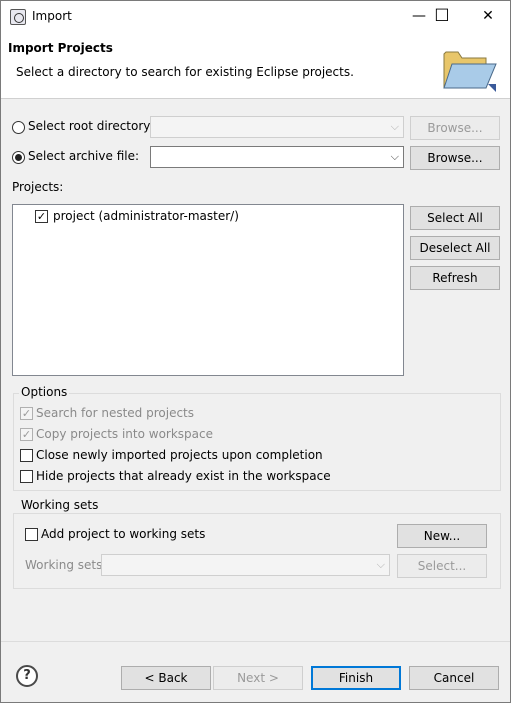  I want to click on add-to-working-sets-label: Add project to working sets, so click(123, 534).